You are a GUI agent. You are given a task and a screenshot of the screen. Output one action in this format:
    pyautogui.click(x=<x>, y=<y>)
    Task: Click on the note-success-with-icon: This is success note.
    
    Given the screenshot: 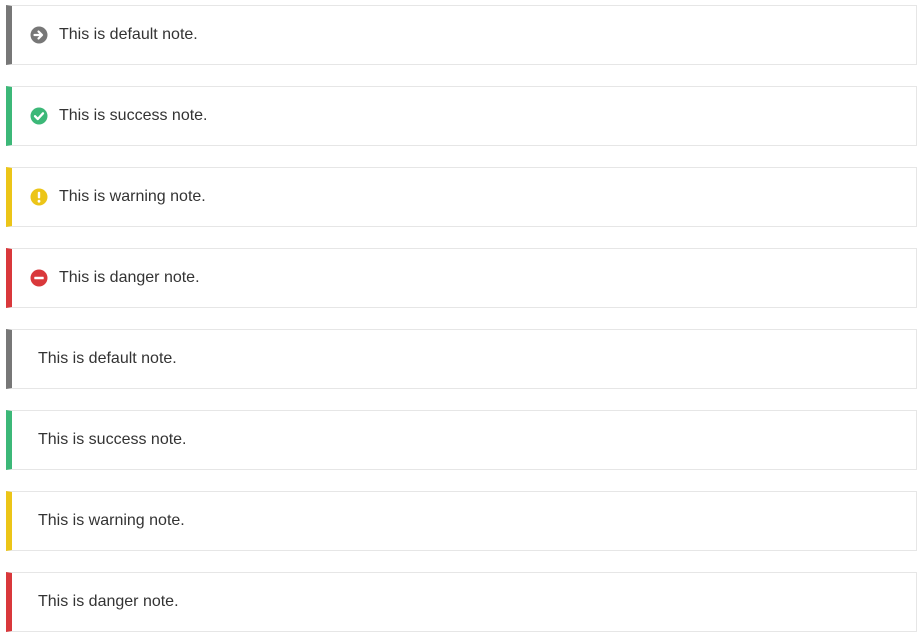 What is the action you would take?
    pyautogui.click(x=461, y=116)
    